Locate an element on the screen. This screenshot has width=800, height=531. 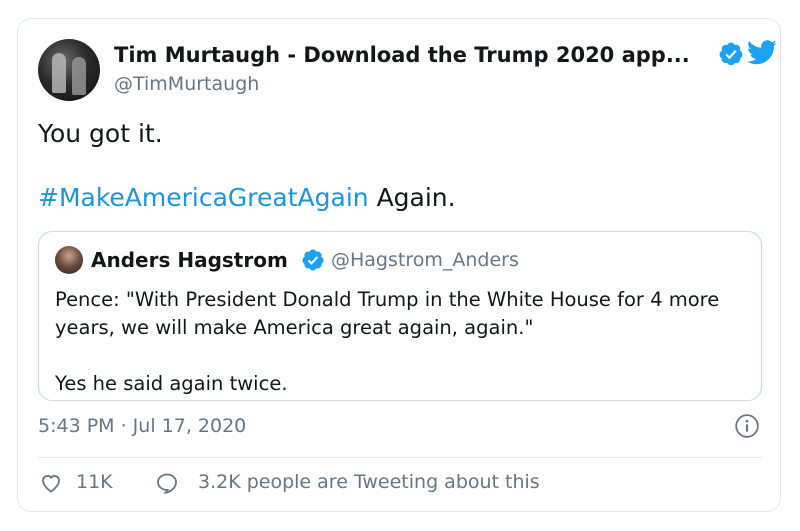
speech-bubble-icon is located at coordinates (167, 483).